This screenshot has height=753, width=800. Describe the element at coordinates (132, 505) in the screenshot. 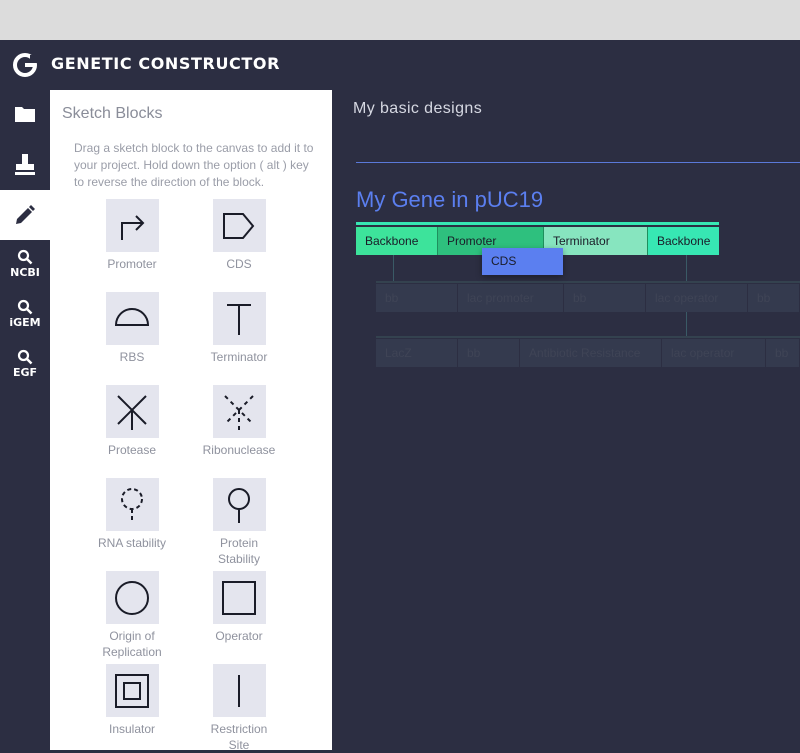

I see `rna-stability-icon` at that location.